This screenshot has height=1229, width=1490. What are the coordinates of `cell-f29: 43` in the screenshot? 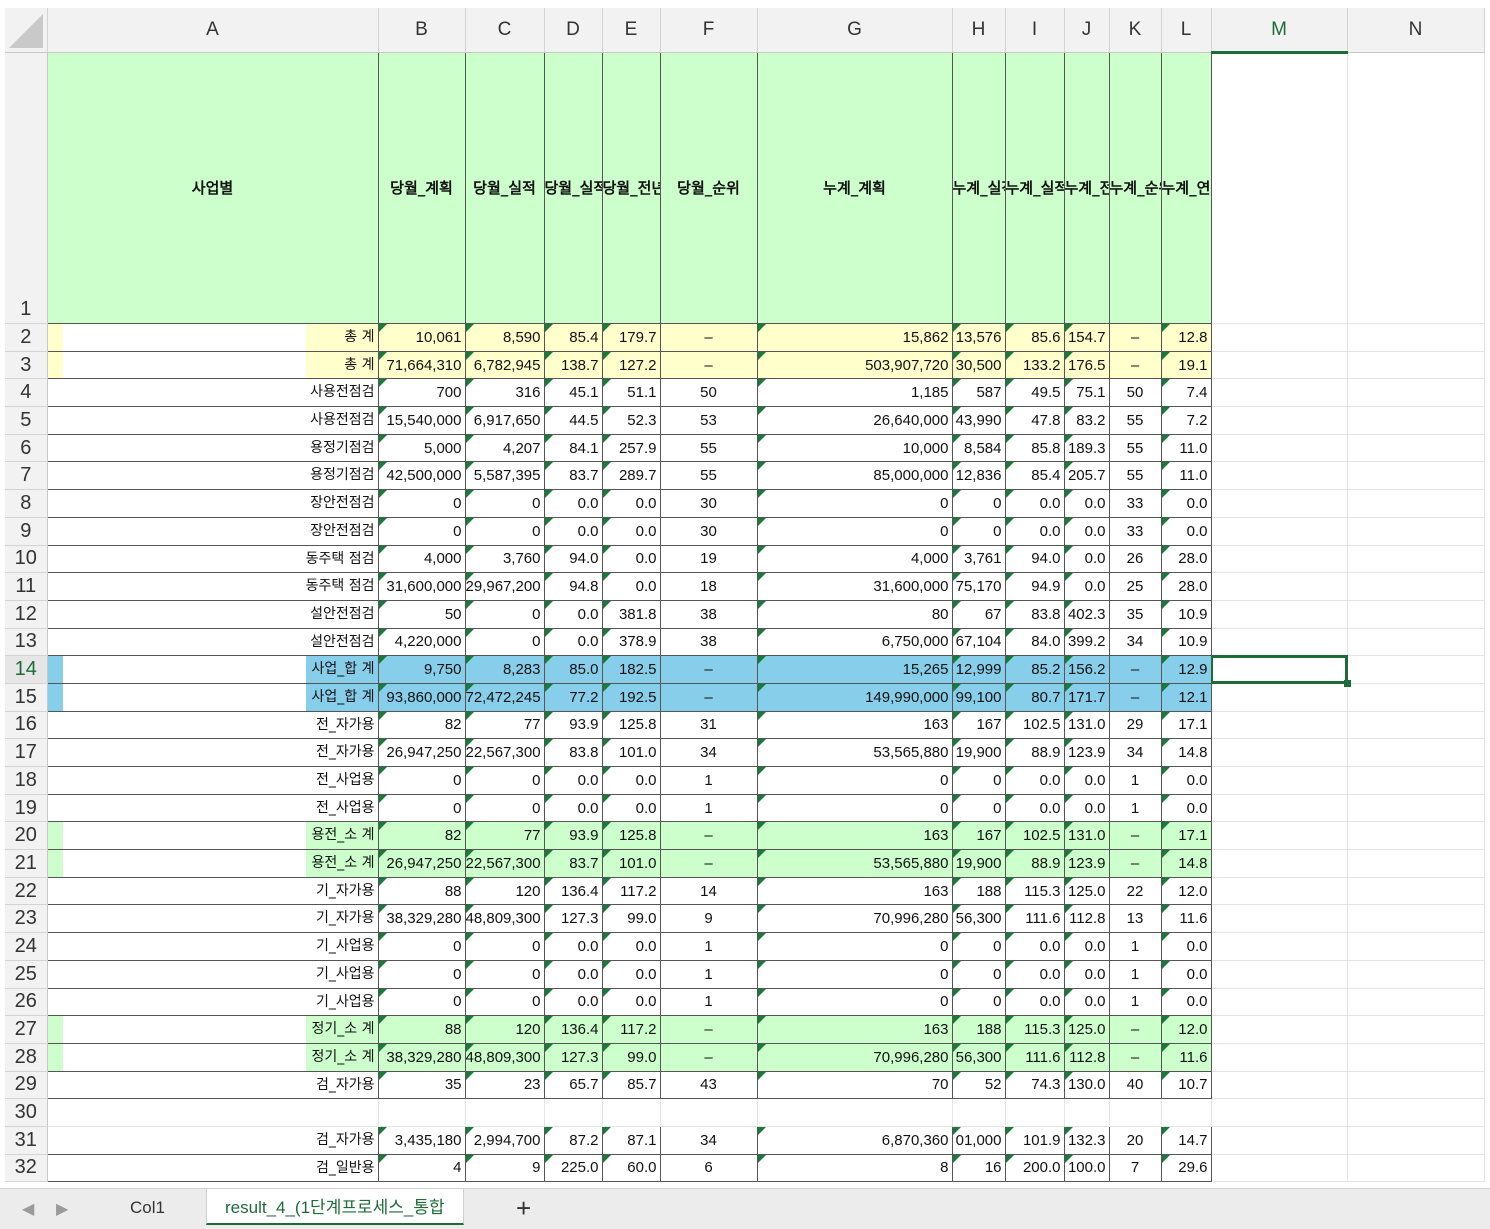 It's located at (708, 1085).